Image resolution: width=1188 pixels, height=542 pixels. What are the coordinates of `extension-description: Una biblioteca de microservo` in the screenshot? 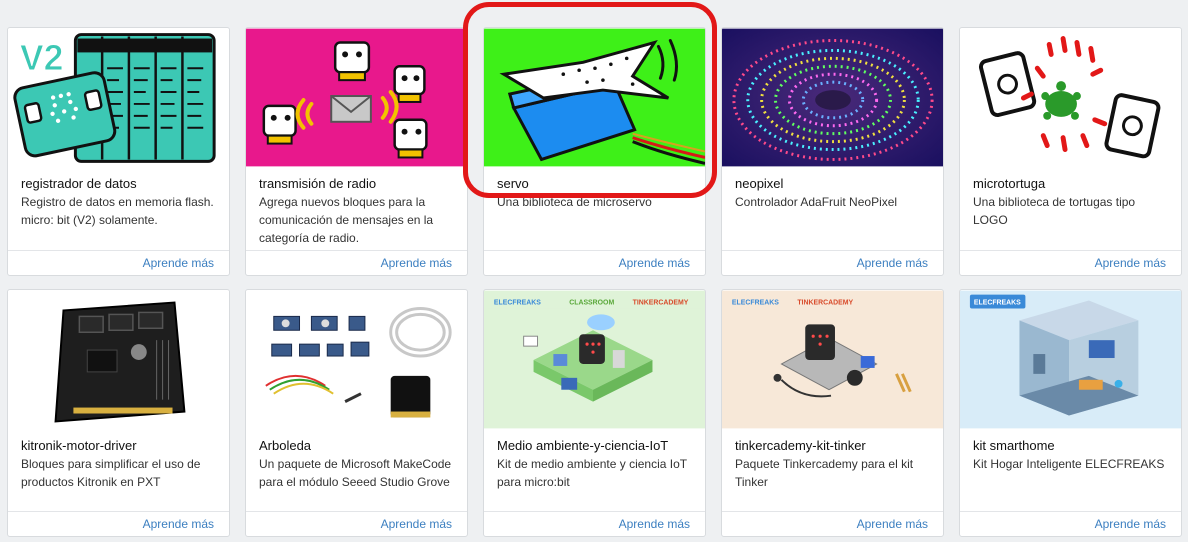 It's located at (574, 202).